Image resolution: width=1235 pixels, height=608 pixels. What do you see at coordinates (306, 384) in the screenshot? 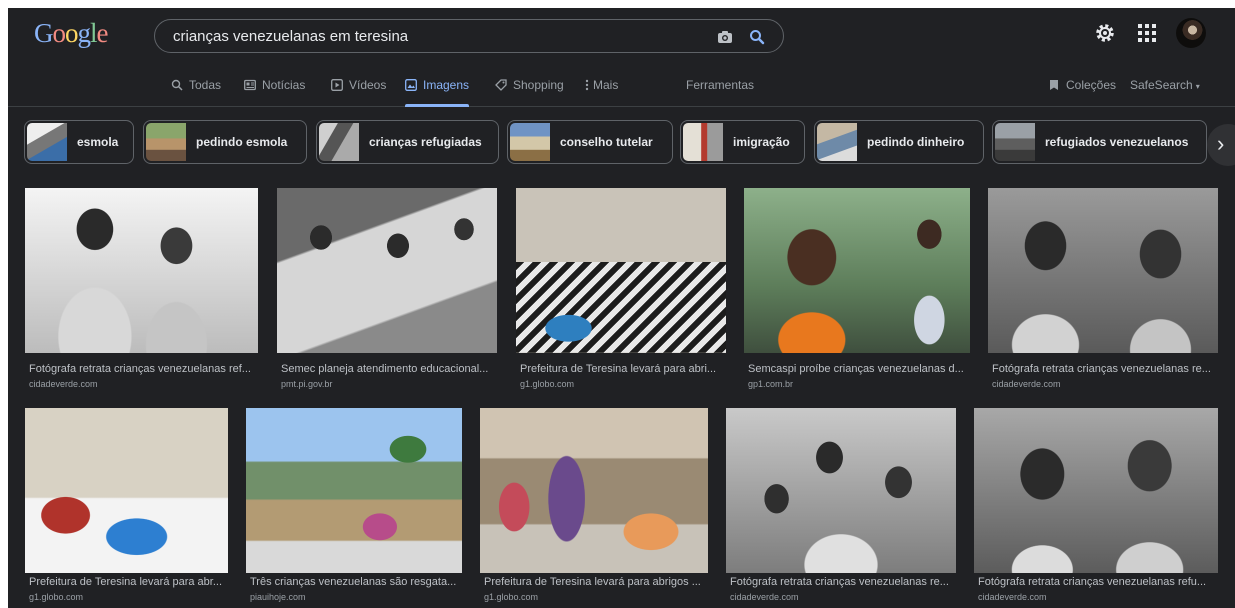
I see `result-source: pmt.pi.gov.br` at bounding box center [306, 384].